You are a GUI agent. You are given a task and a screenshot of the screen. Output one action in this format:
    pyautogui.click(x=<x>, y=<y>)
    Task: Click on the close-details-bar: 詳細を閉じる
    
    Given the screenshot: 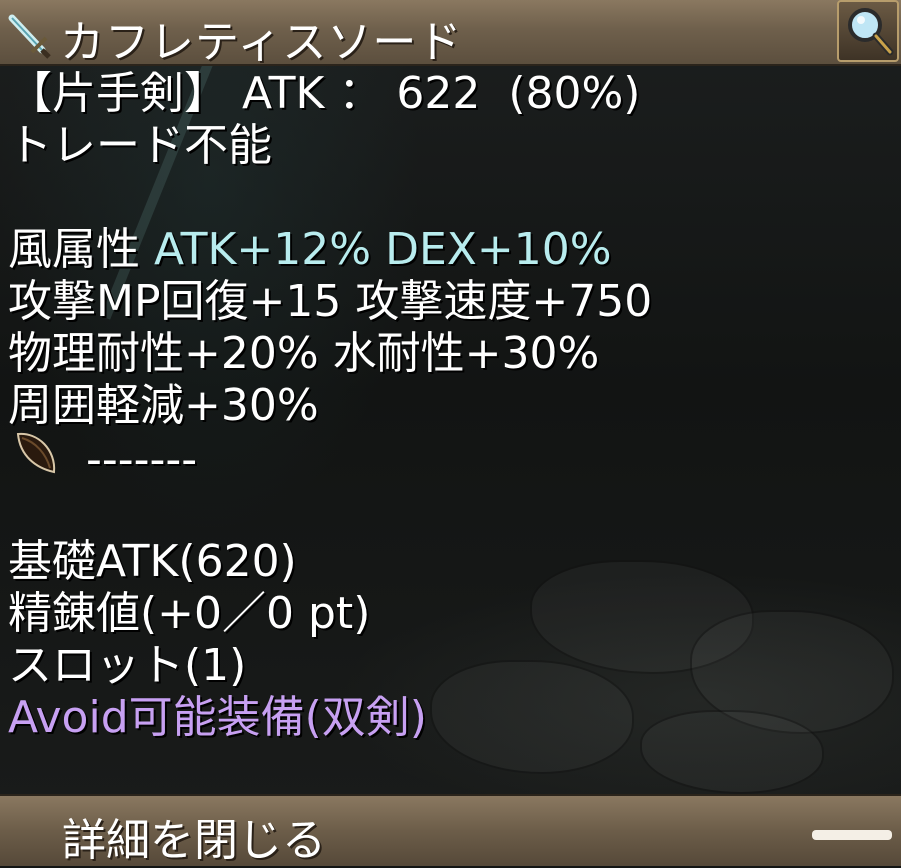 What is the action you would take?
    pyautogui.click(x=450, y=830)
    